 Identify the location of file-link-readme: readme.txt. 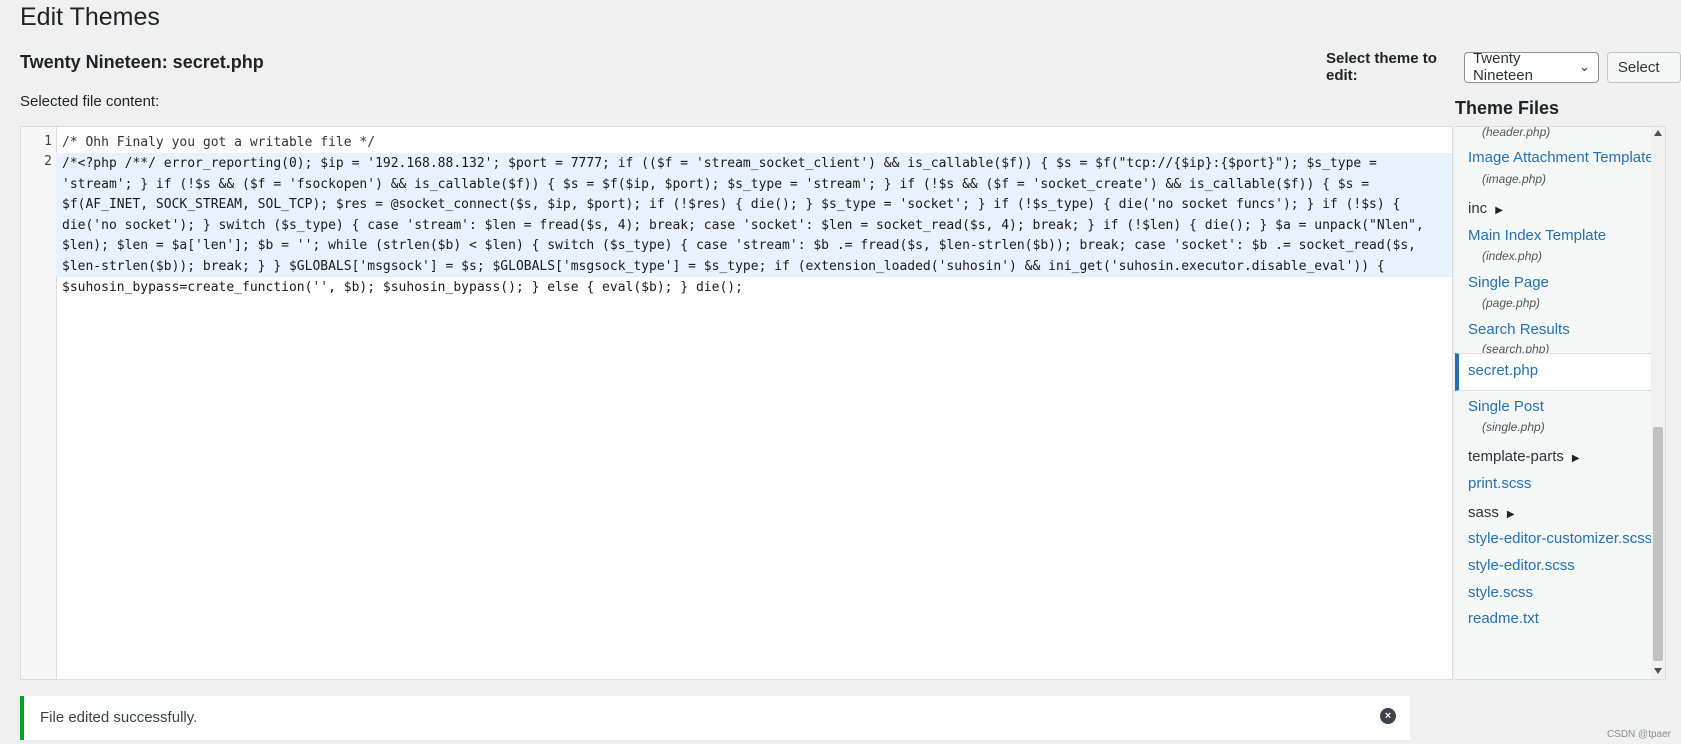
(1503, 618).